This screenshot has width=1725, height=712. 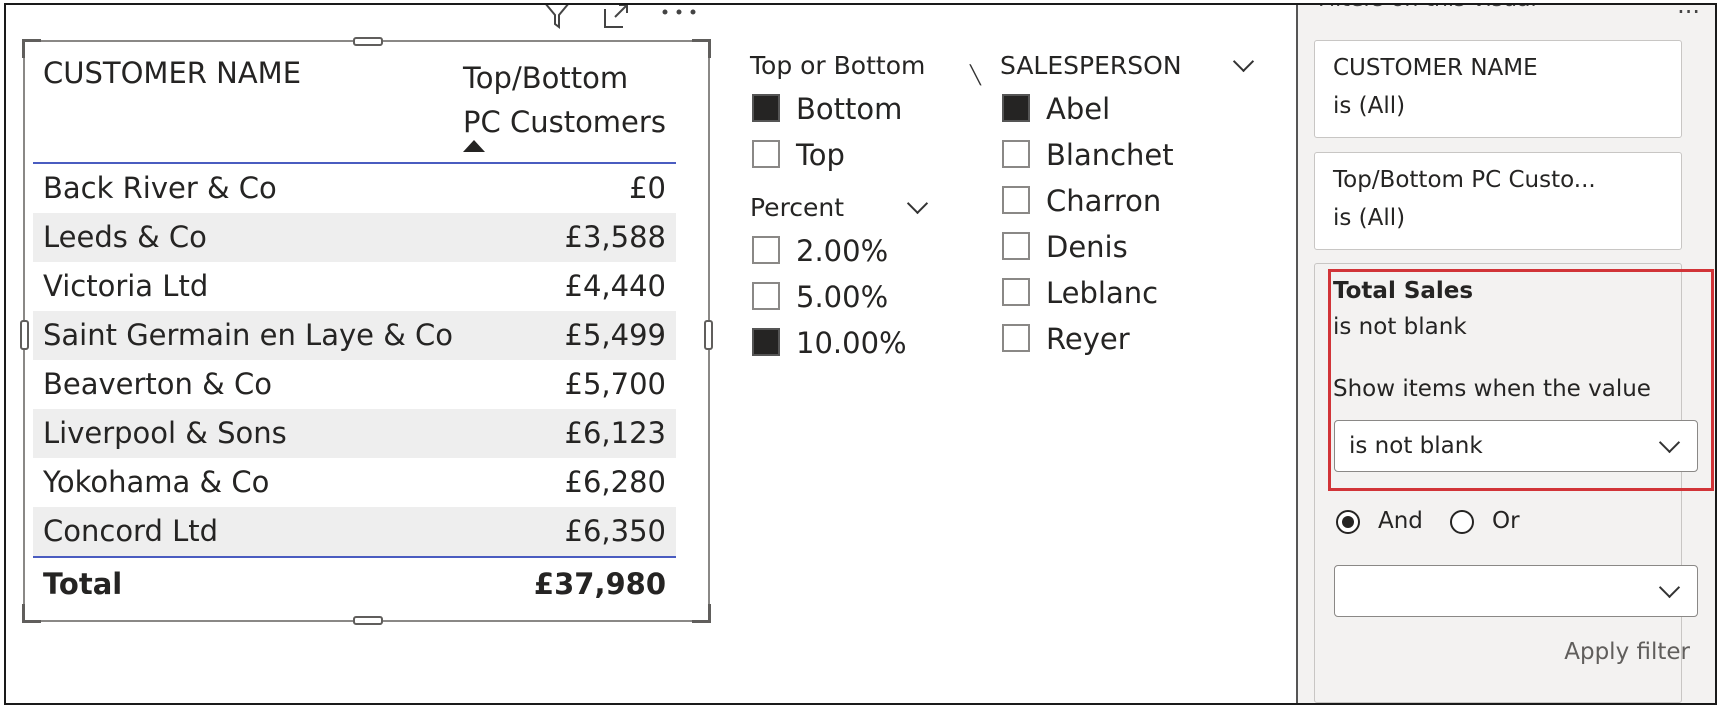 What do you see at coordinates (838, 65) in the screenshot?
I see `slicer-title-text: Top or Bottom` at bounding box center [838, 65].